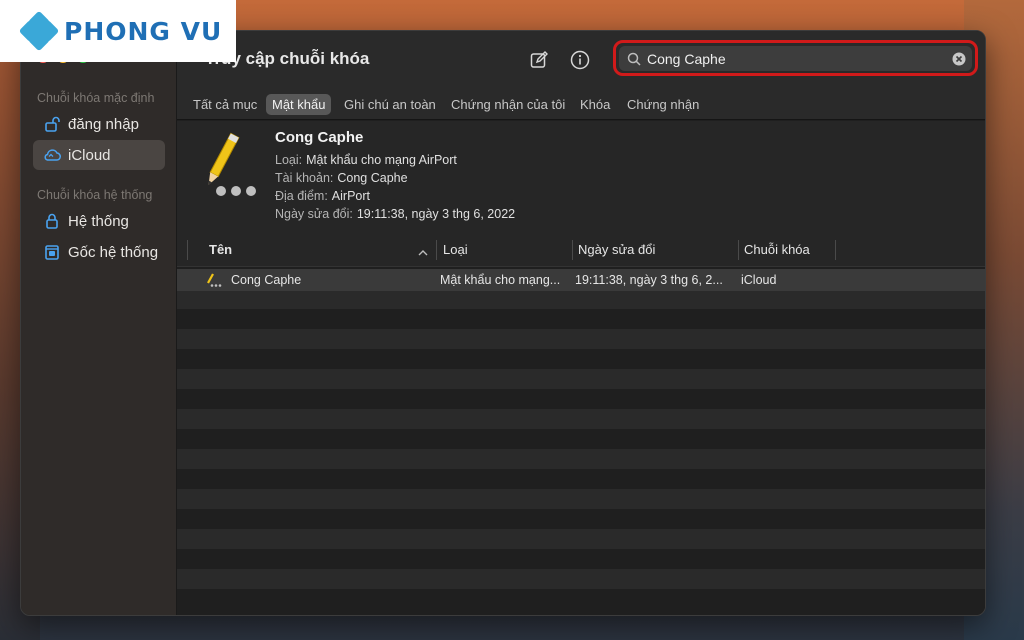  Describe the element at coordinates (319, 137) in the screenshot. I see `detail-item-name: Cong Caphe` at that location.